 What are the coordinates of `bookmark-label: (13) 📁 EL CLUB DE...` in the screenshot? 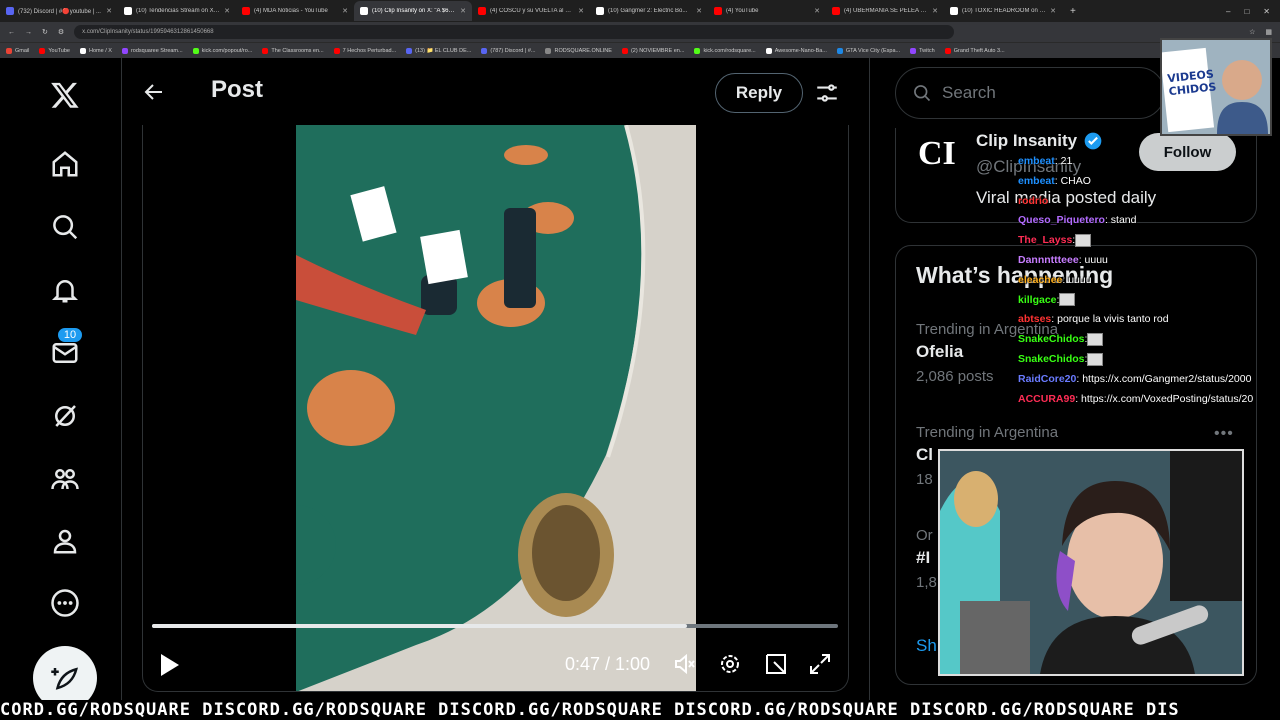 It's located at (443, 50).